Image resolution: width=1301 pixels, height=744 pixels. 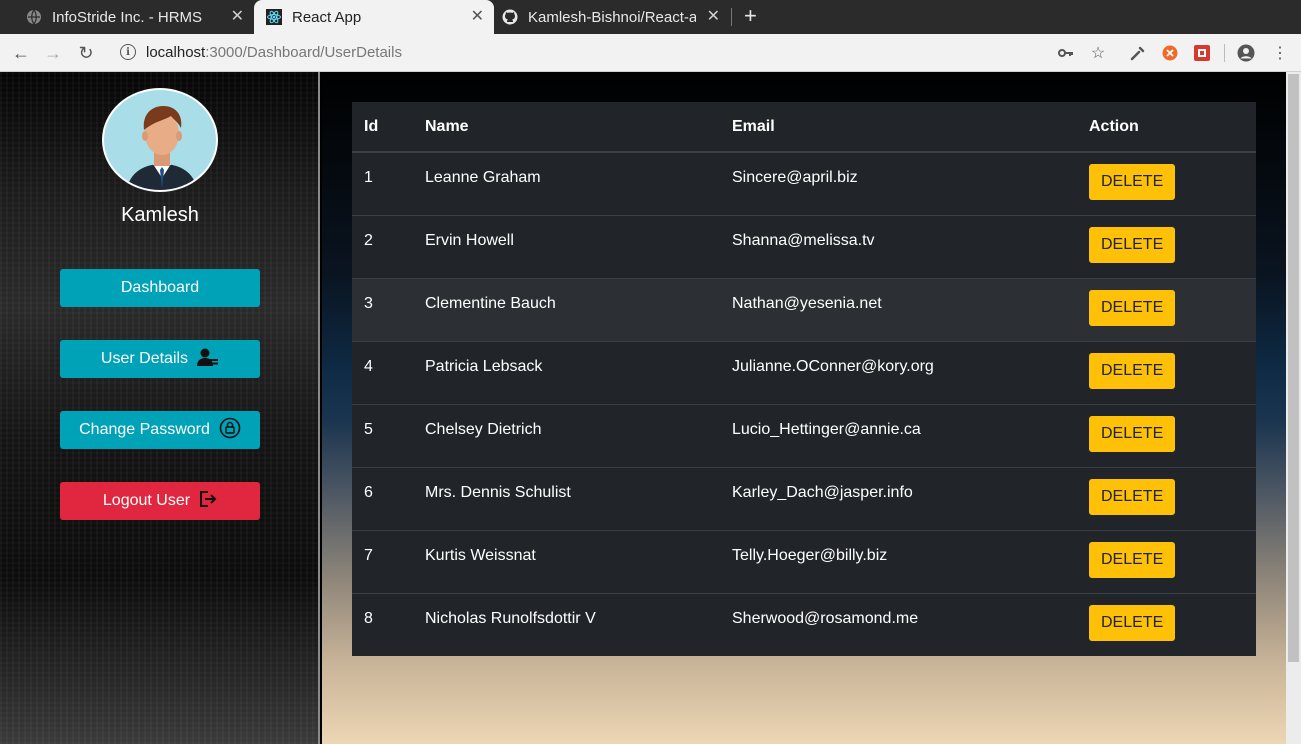 What do you see at coordinates (898, 435) in the screenshot?
I see `cell-email: Lucio_Hettinger@annie.ca` at bounding box center [898, 435].